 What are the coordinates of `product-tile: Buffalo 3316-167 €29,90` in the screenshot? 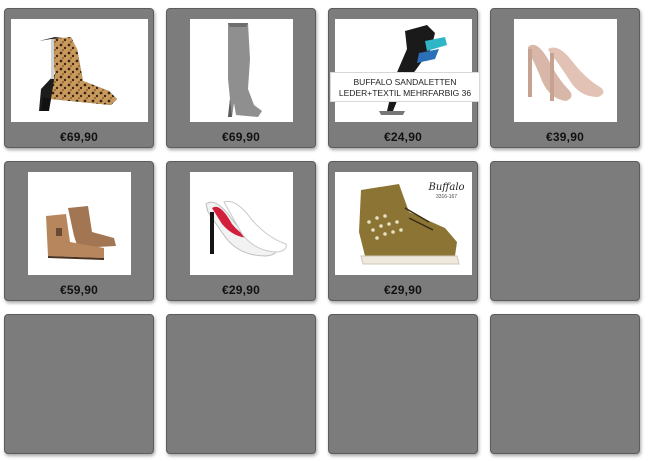 It's located at (403, 231).